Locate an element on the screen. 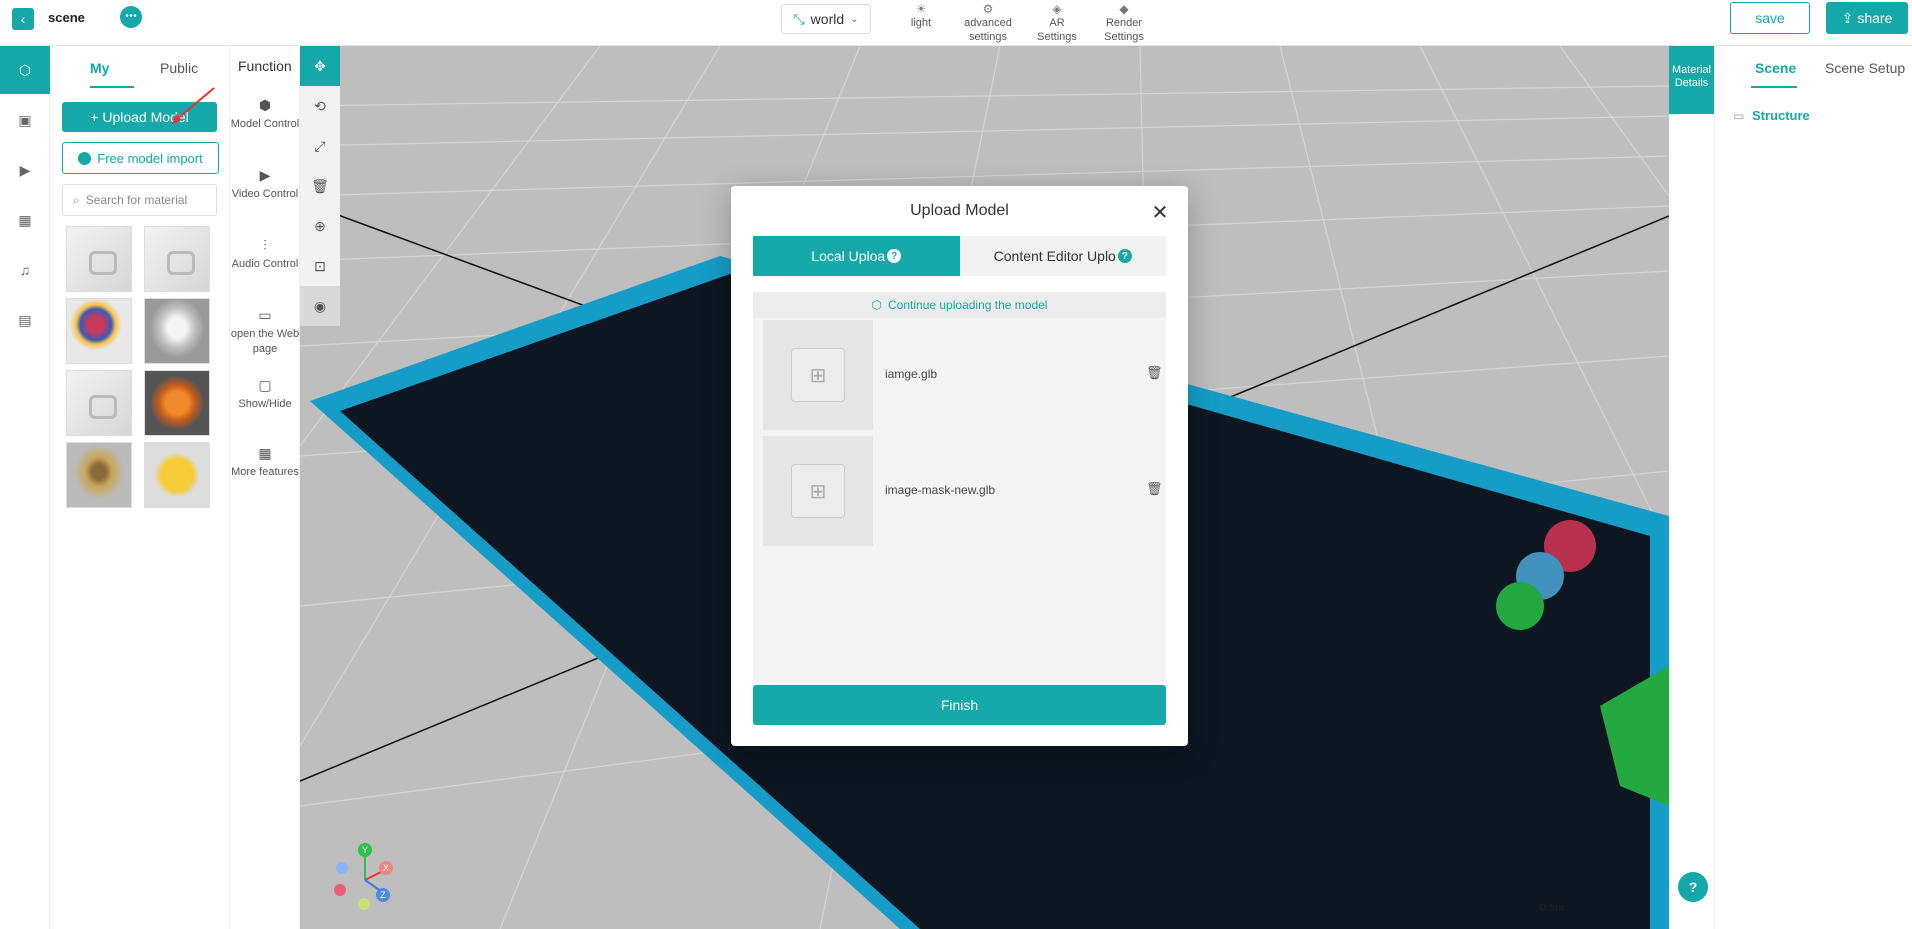 The height and width of the screenshot is (929, 1912). gear-icon: ⚙ is located at coordinates (988, 9).